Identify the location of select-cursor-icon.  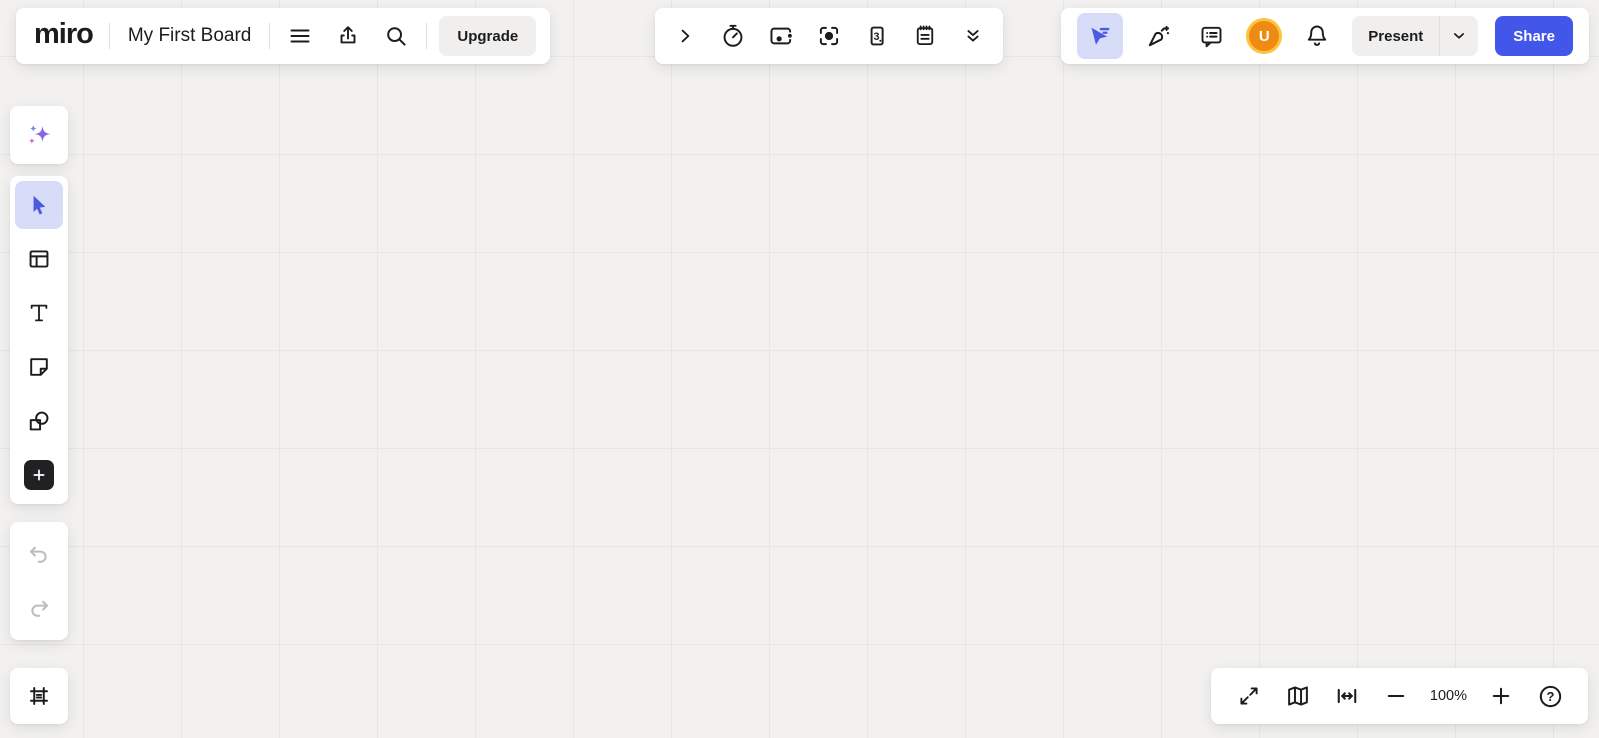
(39, 205).